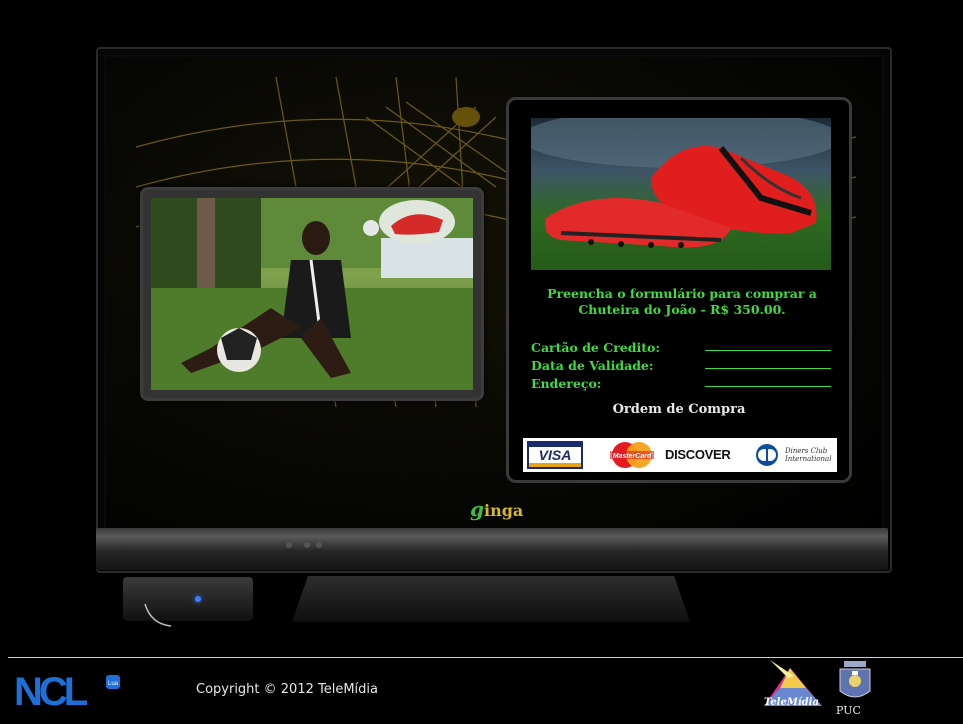 This screenshot has height=724, width=963. I want to click on ginga-logo-text: inga, so click(503, 510).